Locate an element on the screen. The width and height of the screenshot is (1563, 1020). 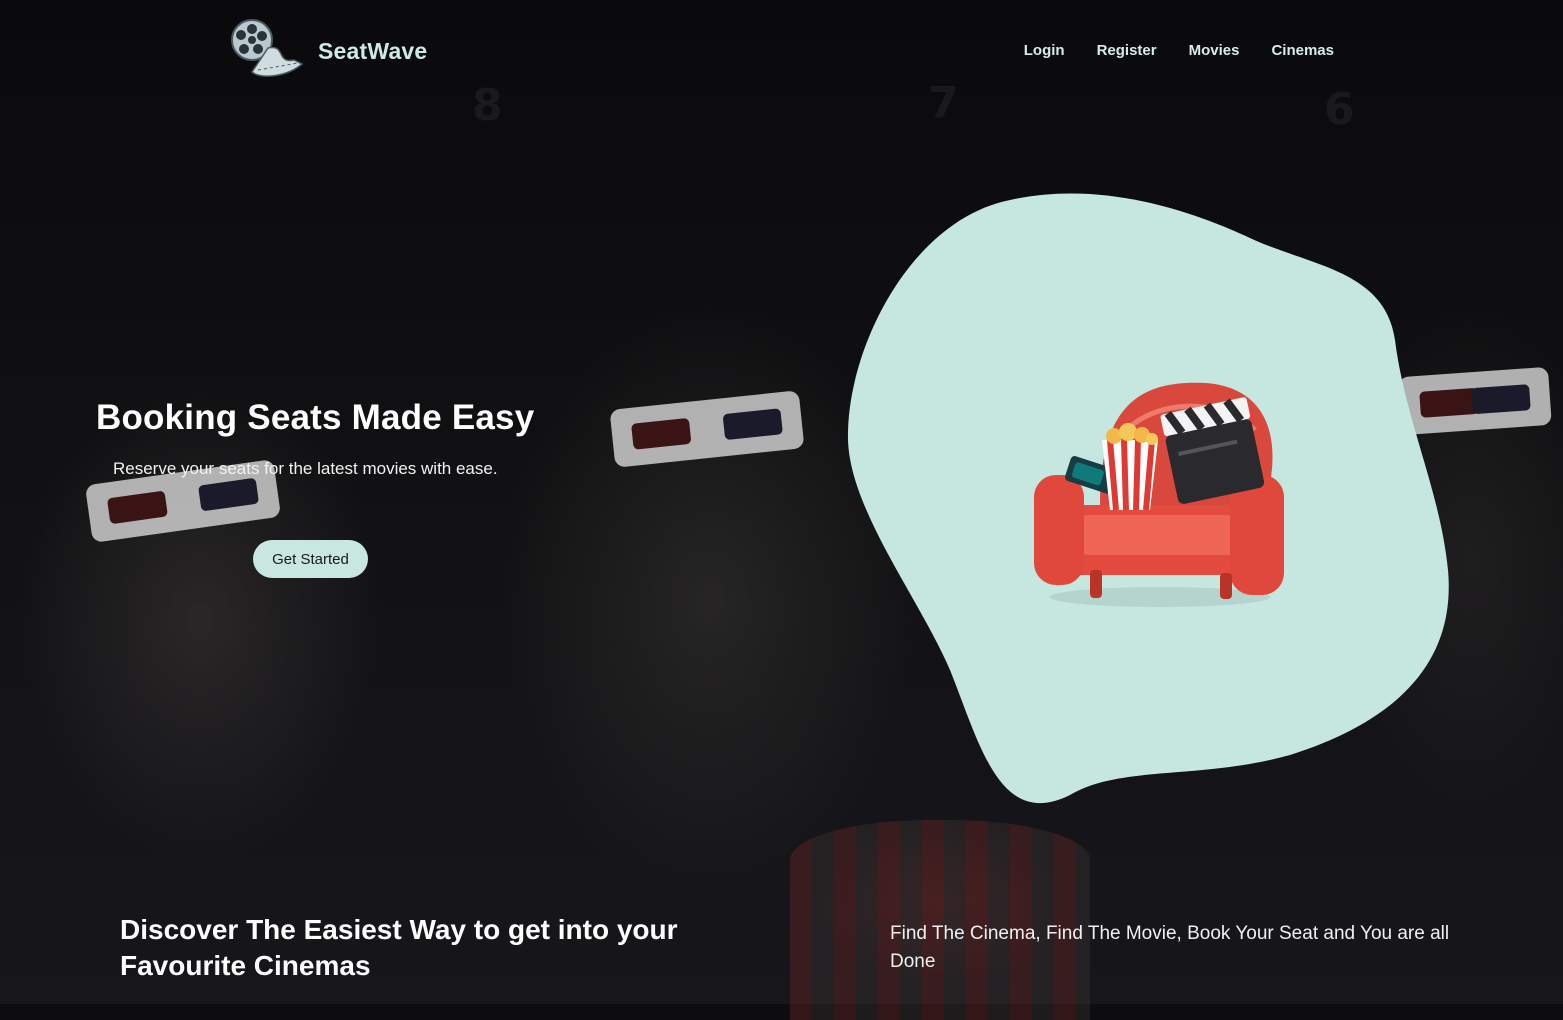
film-reel-icon is located at coordinates (267, 48).